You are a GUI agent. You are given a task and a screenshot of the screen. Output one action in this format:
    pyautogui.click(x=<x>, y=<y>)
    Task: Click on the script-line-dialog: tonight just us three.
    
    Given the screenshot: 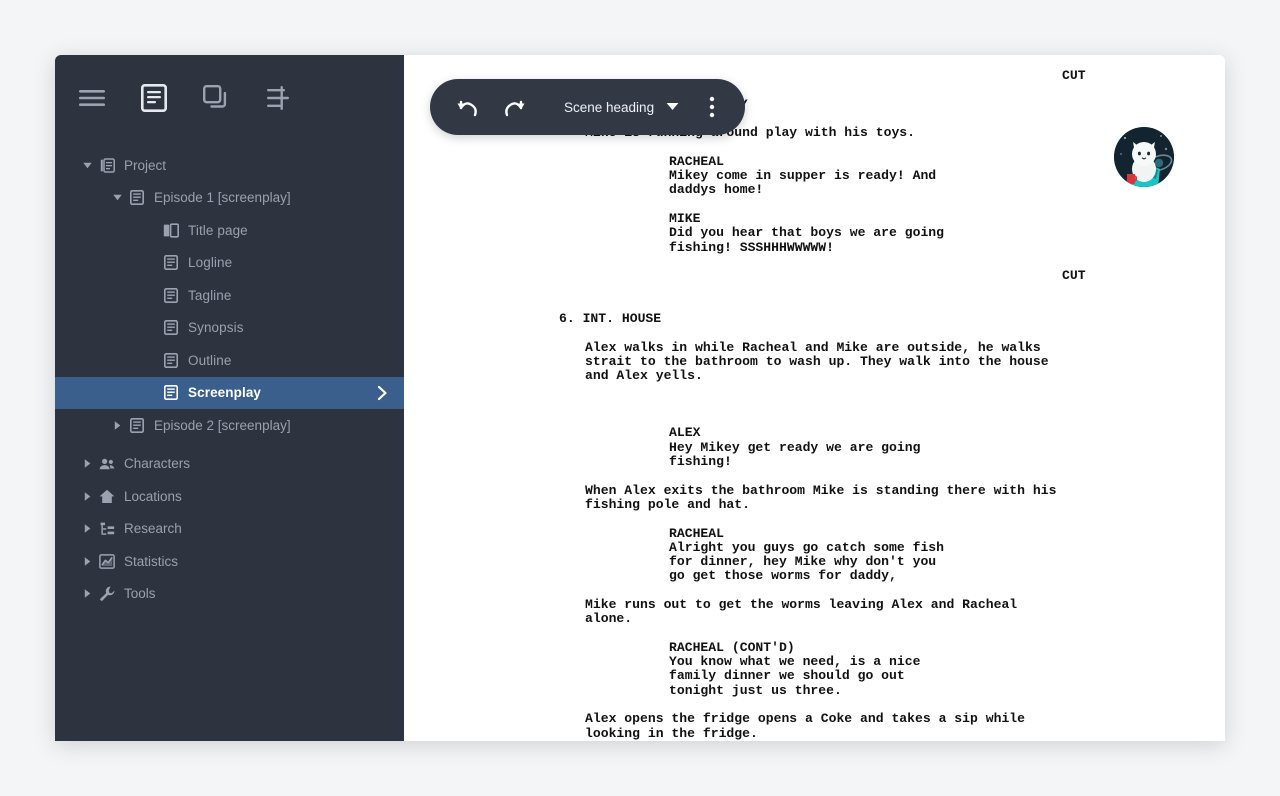 What is the action you would take?
    pyautogui.click(x=814, y=690)
    